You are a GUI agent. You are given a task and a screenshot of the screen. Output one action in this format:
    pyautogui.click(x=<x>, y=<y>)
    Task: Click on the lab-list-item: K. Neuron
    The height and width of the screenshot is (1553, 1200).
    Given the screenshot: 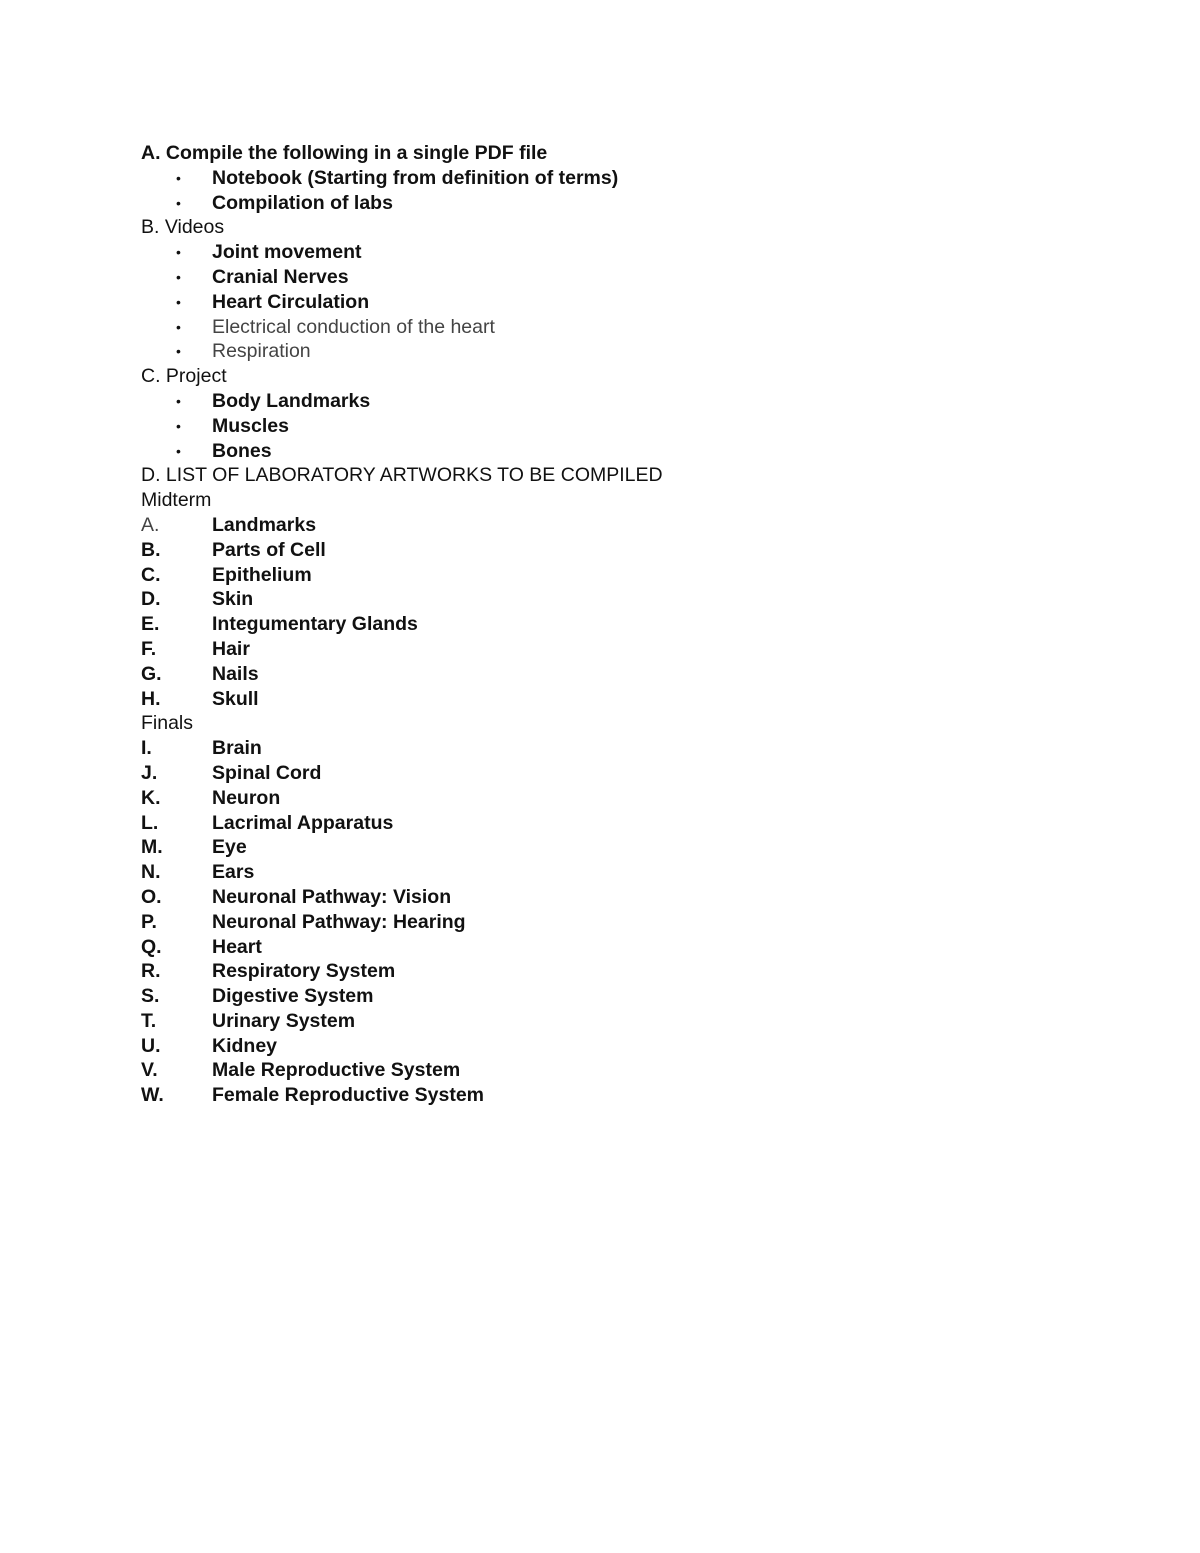 What is the action you would take?
    pyautogui.click(x=402, y=798)
    